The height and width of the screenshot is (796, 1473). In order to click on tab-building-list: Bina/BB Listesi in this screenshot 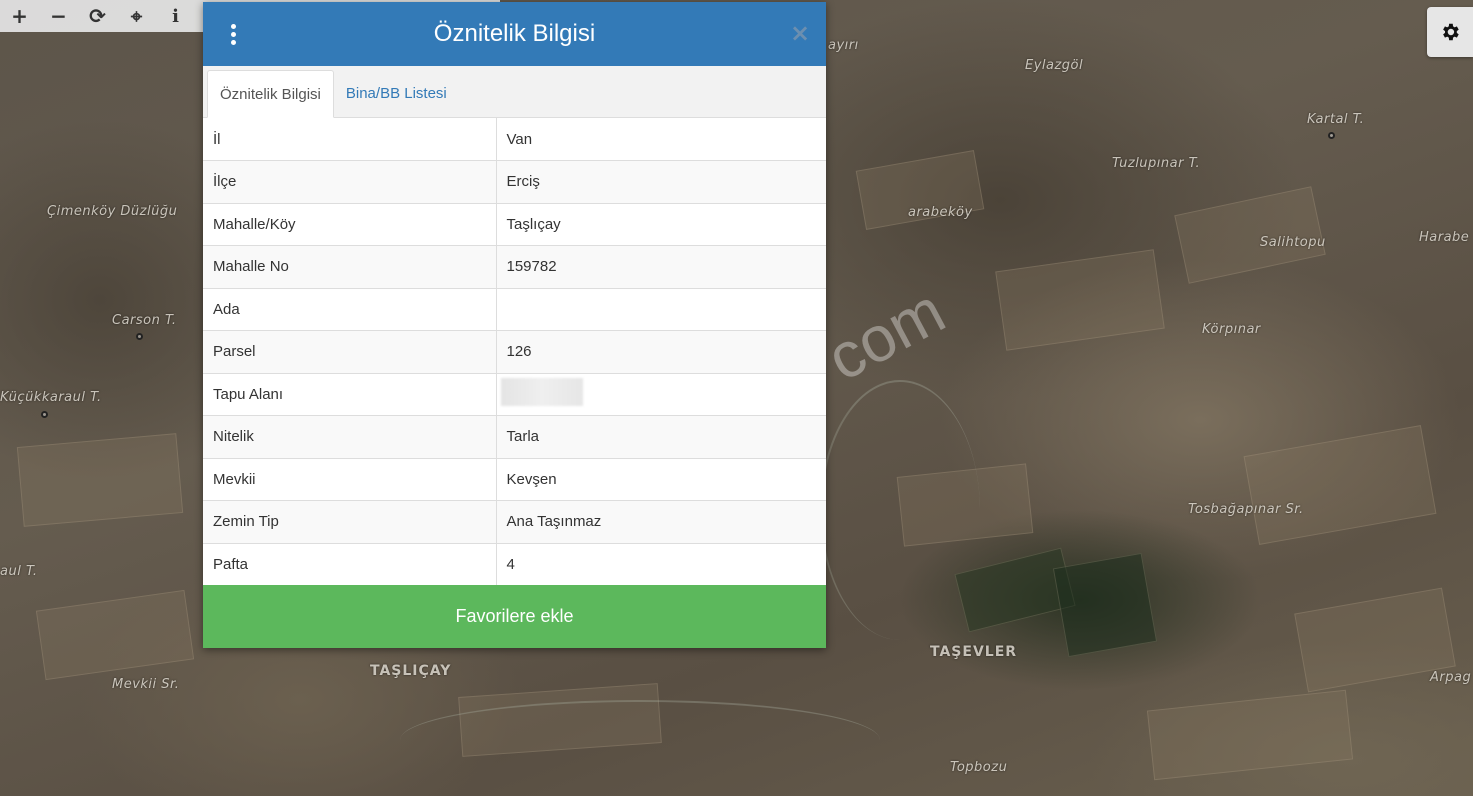, I will do `click(396, 93)`.